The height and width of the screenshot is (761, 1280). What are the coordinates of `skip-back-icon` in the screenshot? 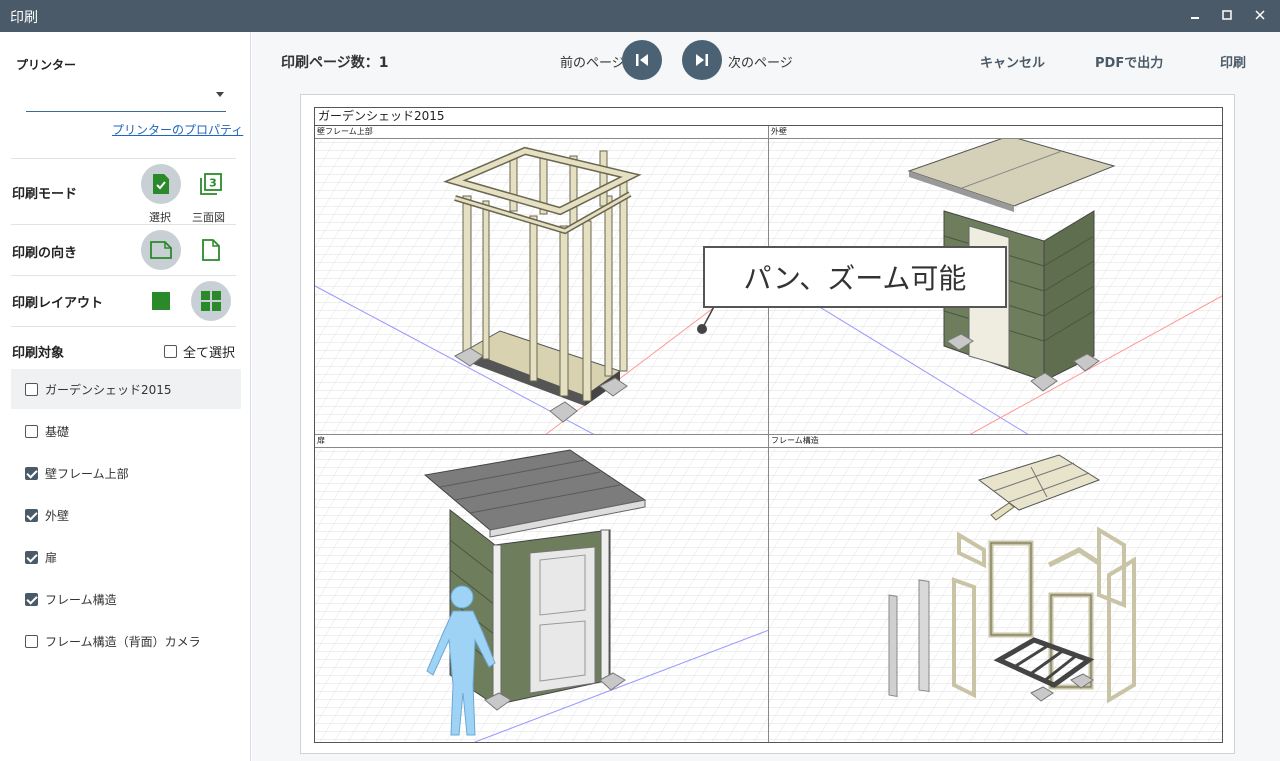 It's located at (642, 60).